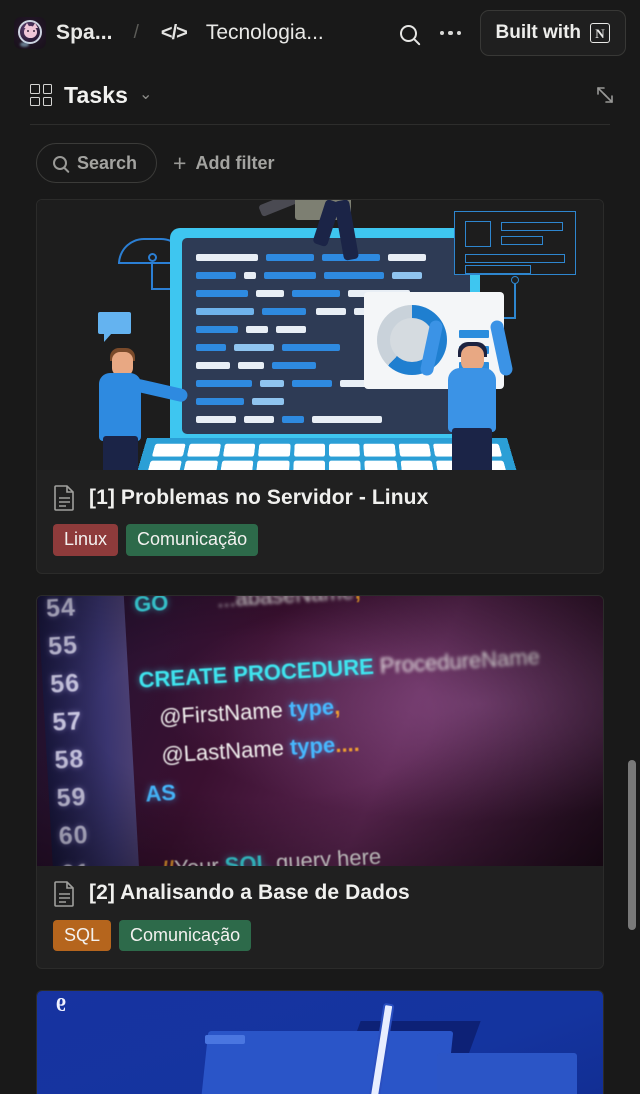 This screenshot has width=640, height=1094. Describe the element at coordinates (107, 162) in the screenshot. I see `search-input-placeholder: Search` at that location.